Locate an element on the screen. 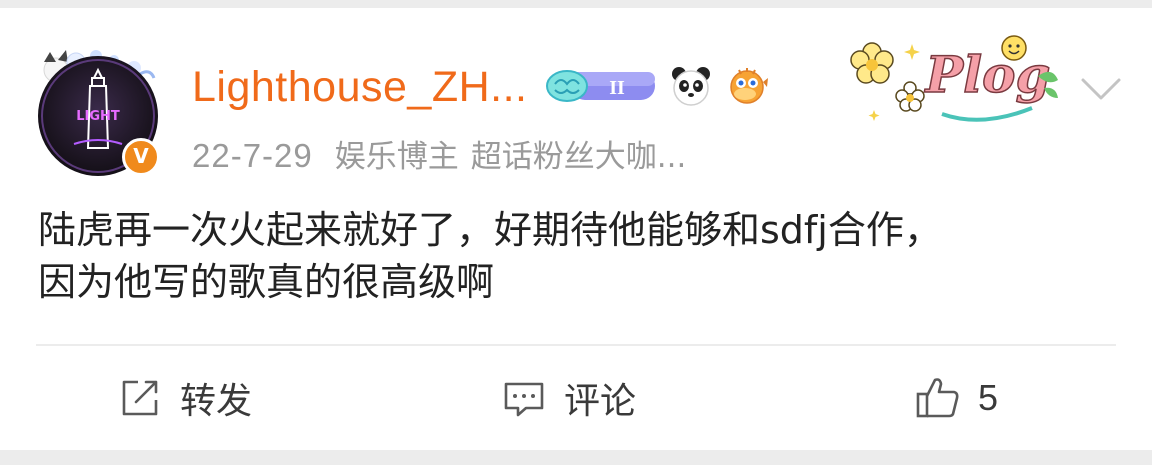 The height and width of the screenshot is (465, 1152). avatar: LIGHT V is located at coordinates (100, 110).